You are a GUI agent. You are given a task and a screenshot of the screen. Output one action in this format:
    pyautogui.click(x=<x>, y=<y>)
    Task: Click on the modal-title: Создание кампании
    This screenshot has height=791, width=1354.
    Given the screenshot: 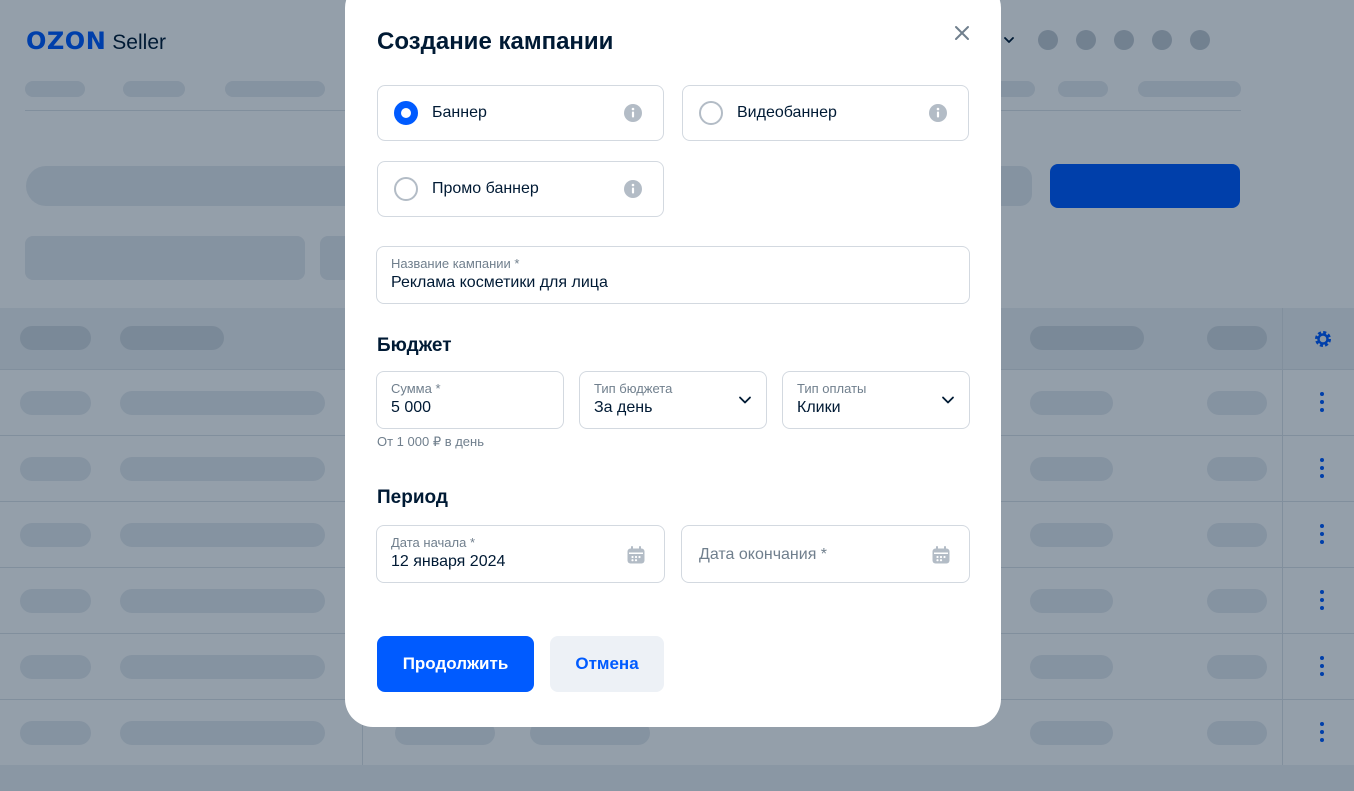 What is the action you would take?
    pyautogui.click(x=495, y=41)
    